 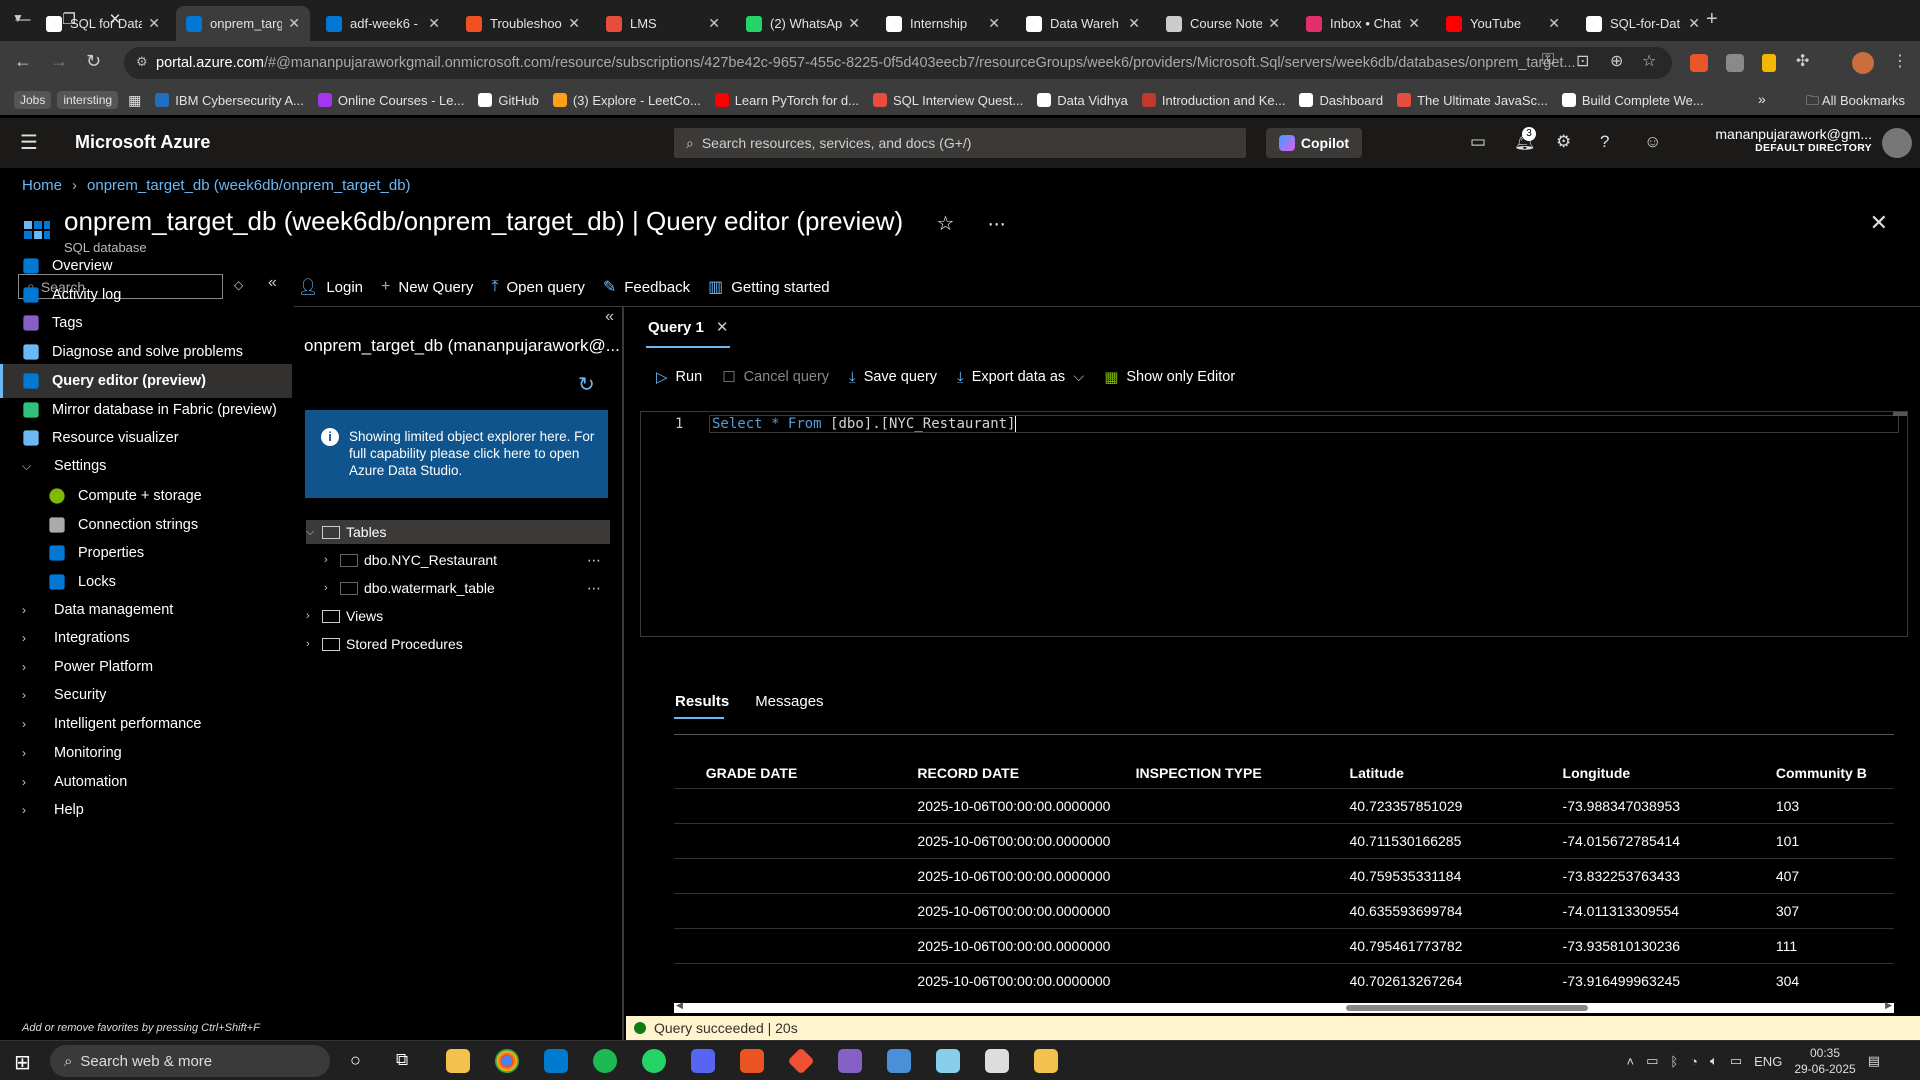 What do you see at coordinates (1274, 524) in the screenshot?
I see `sql-editor: 1 Select * From [dbo].[NYC_Restaurant]​` at bounding box center [1274, 524].